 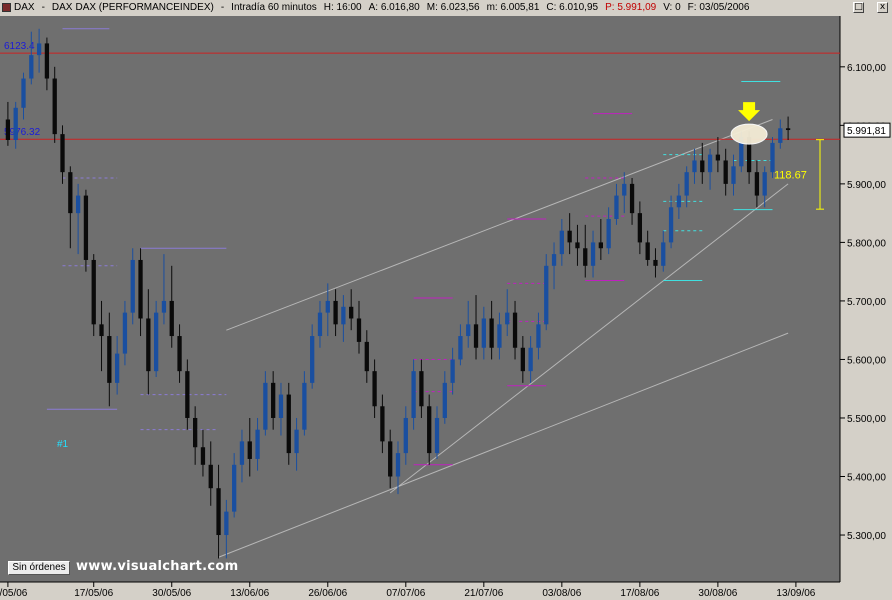 I want to click on x-tick-label: 30/05/06, so click(x=171, y=593).